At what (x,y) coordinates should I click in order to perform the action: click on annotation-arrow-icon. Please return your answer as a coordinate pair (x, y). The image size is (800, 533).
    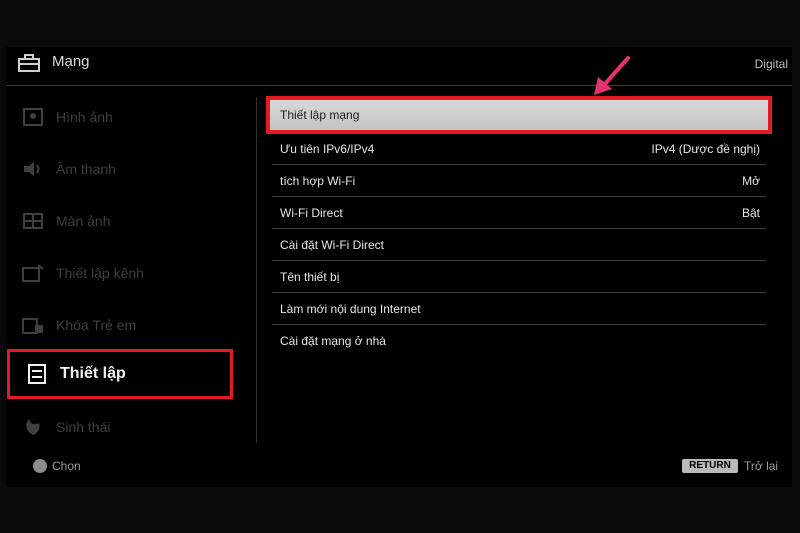
    Looking at the image, I should click on (612, 75).